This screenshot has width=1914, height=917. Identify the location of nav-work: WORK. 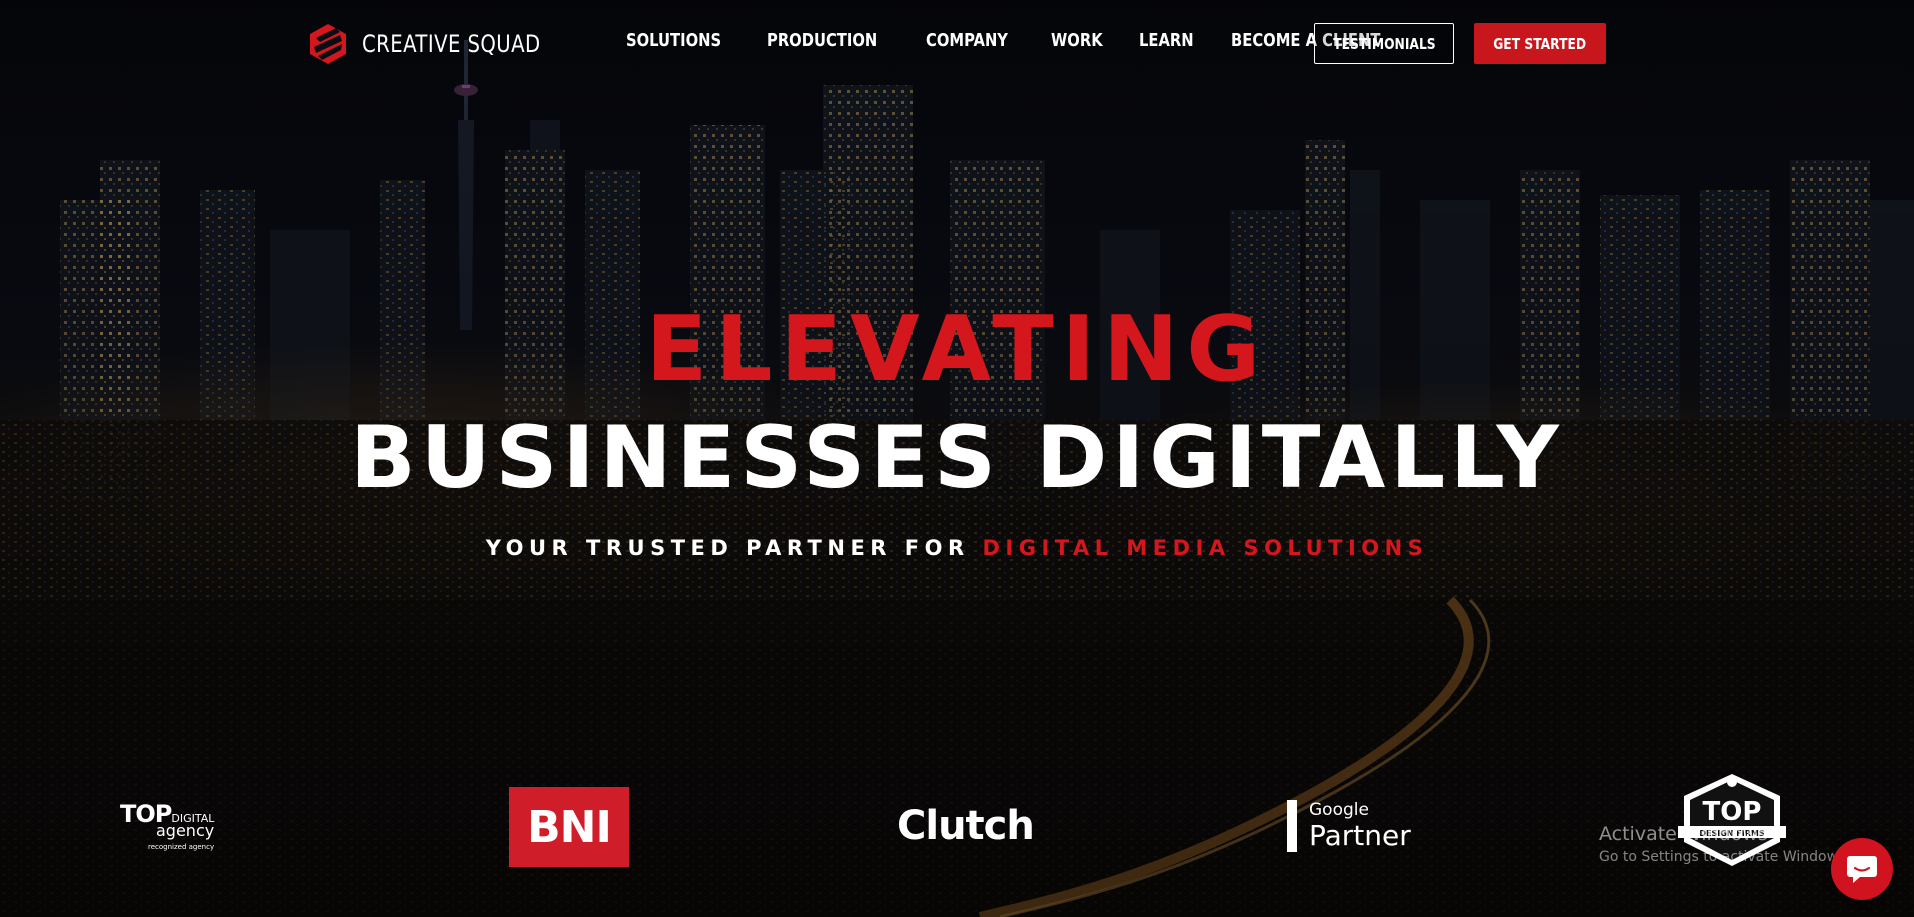
(1077, 40).